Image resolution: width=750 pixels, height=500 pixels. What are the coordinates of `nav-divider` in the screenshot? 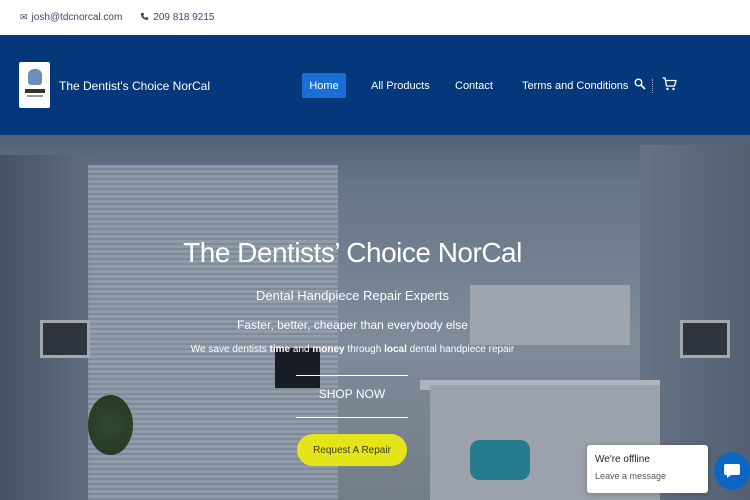 It's located at (652, 86).